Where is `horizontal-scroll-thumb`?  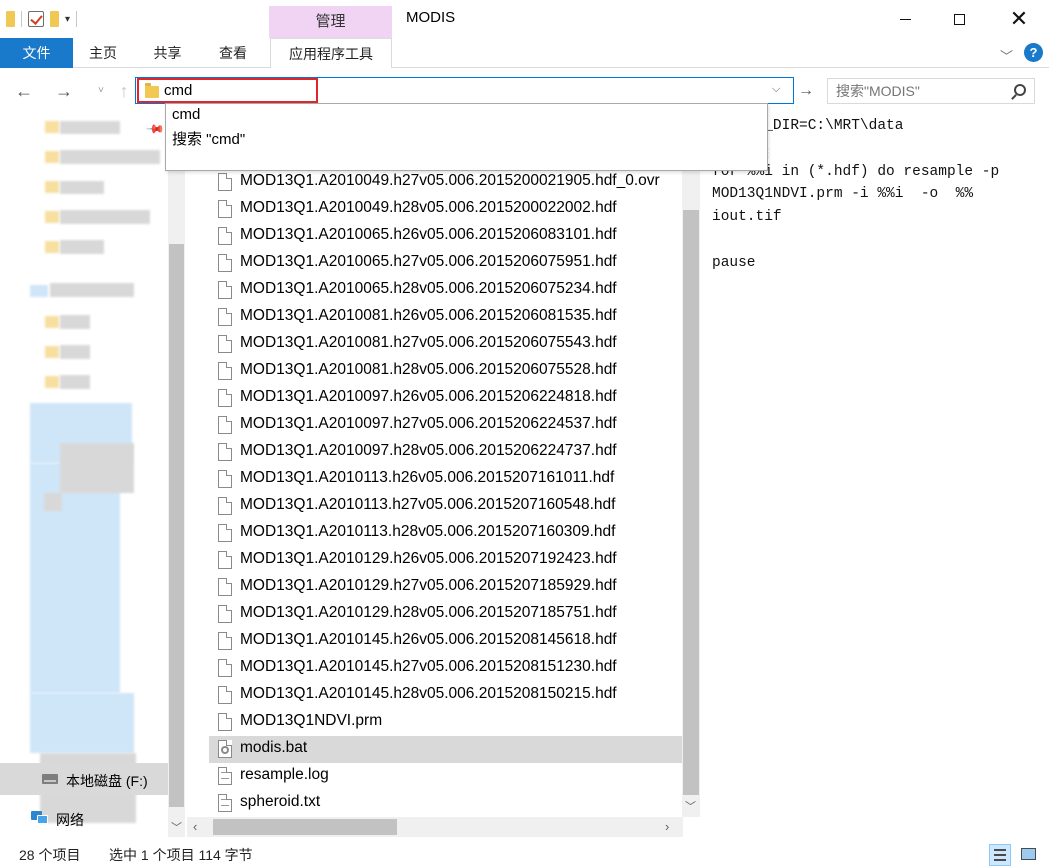 horizontal-scroll-thumb is located at coordinates (305, 827).